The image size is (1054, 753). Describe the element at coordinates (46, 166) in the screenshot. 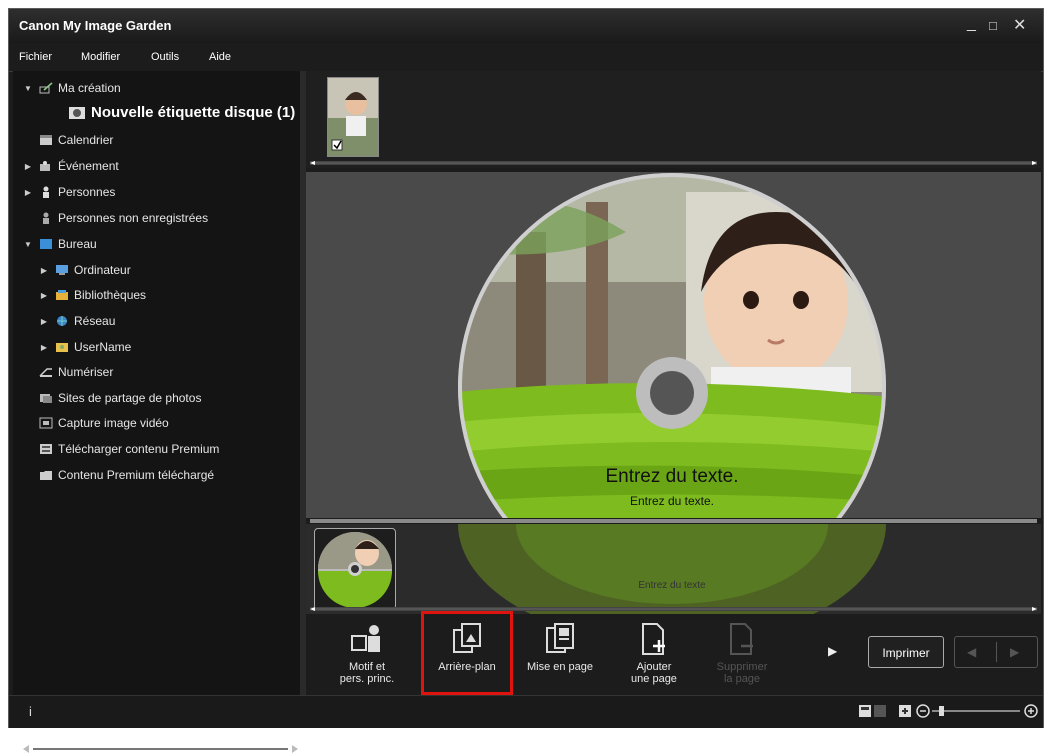

I see `event-icon` at that location.